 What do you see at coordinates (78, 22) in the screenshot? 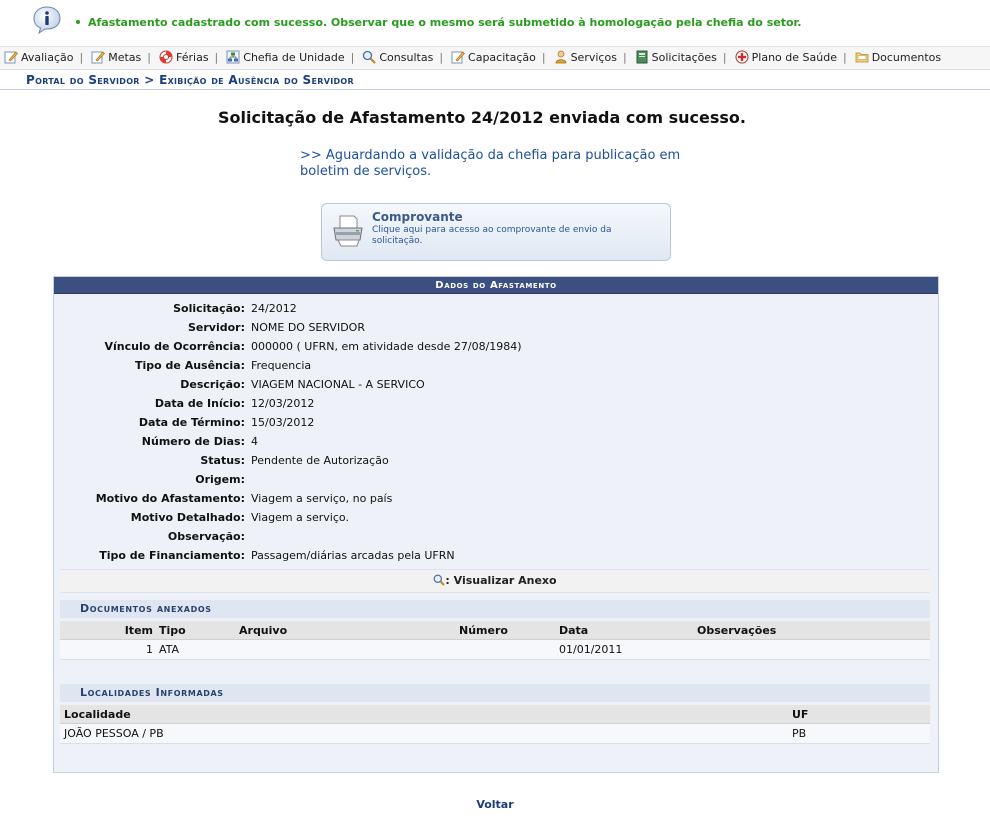
I see `bullet-icon` at bounding box center [78, 22].